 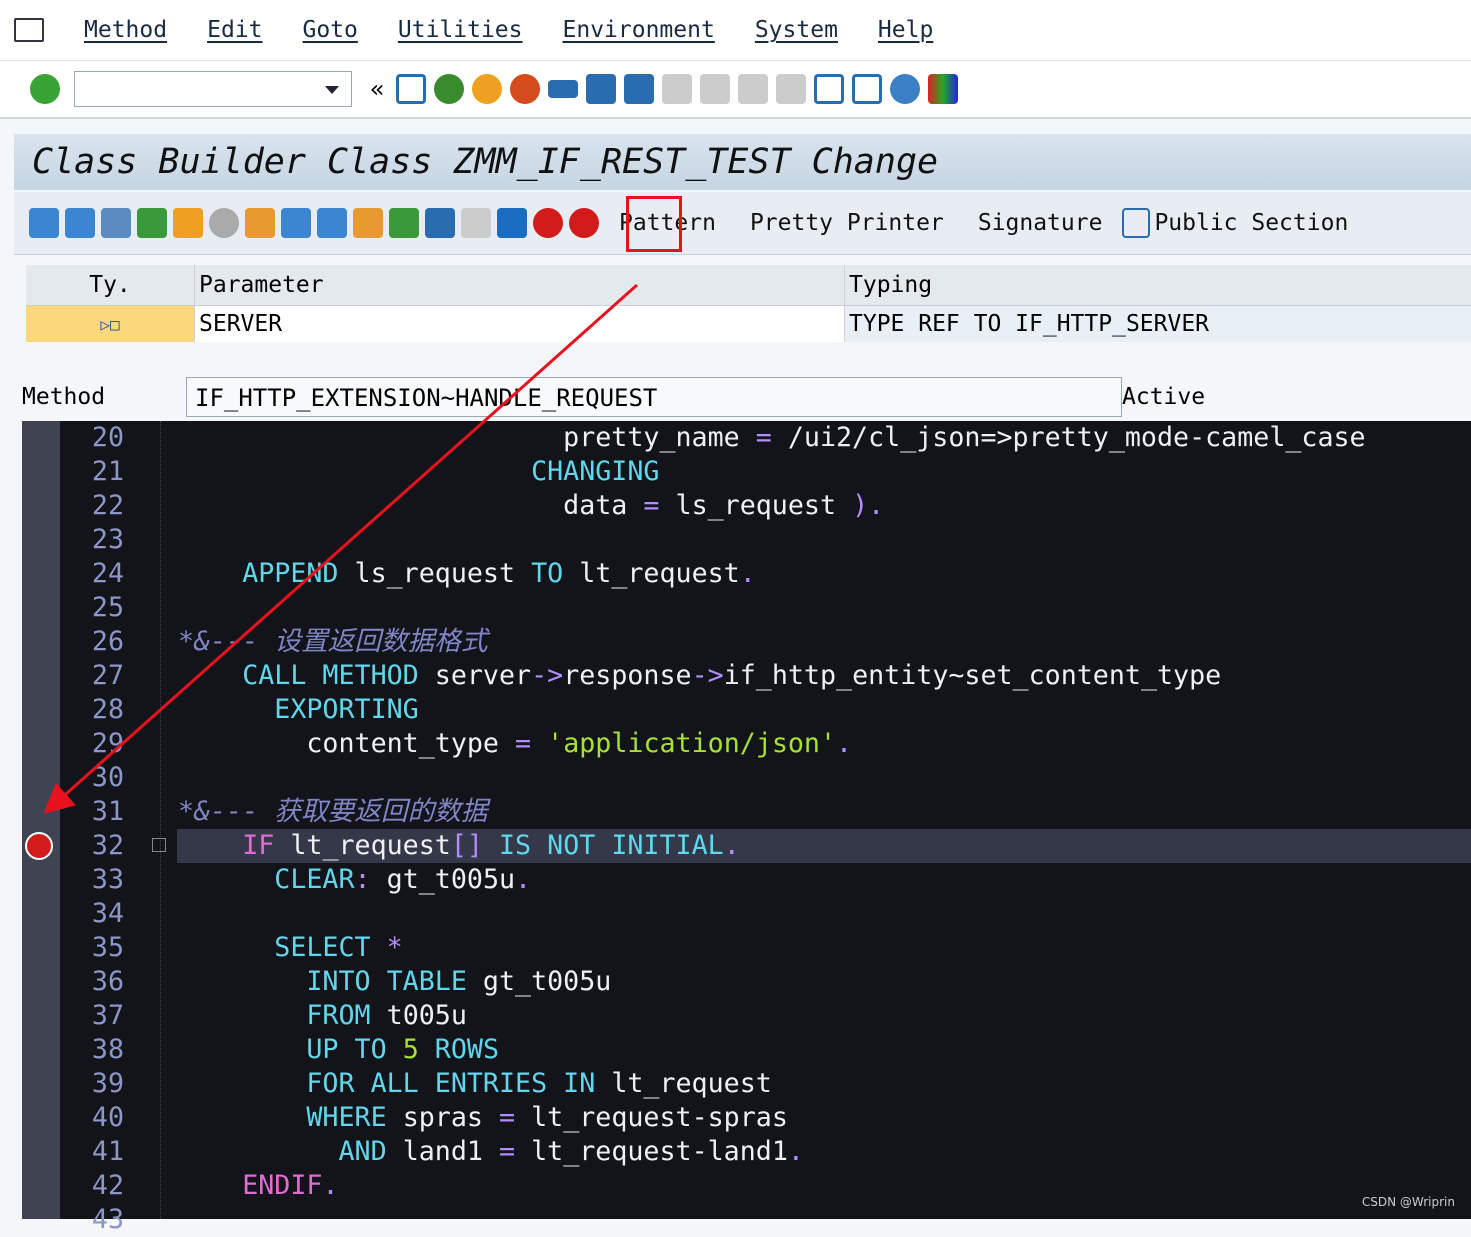 What do you see at coordinates (298, 710) in the screenshot?
I see `code-text: EXPORTING` at bounding box center [298, 710].